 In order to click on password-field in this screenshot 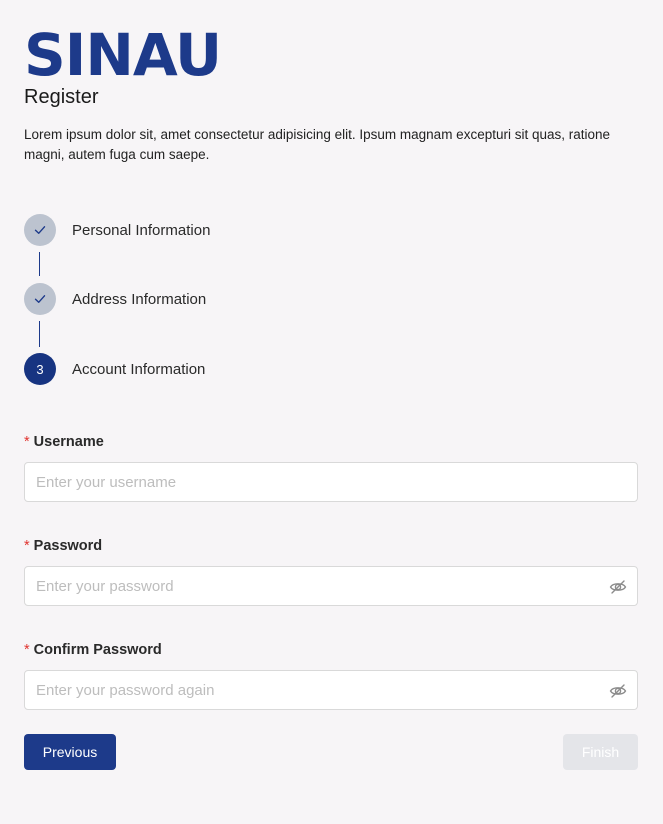, I will do `click(331, 586)`.